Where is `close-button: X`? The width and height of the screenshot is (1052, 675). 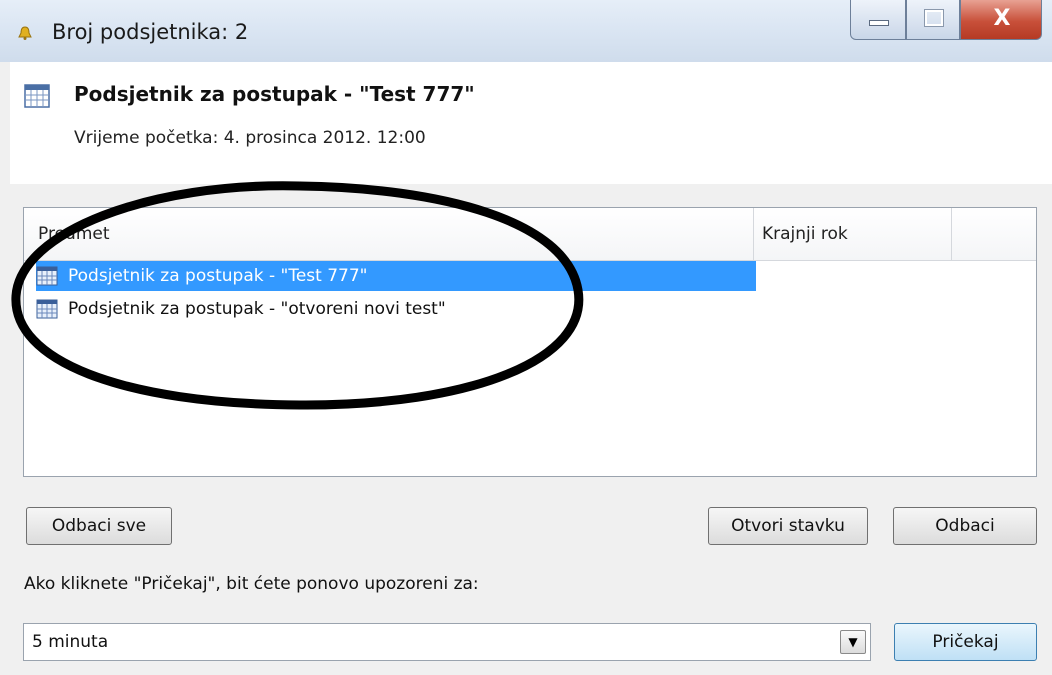
close-button: X is located at coordinates (1001, 20).